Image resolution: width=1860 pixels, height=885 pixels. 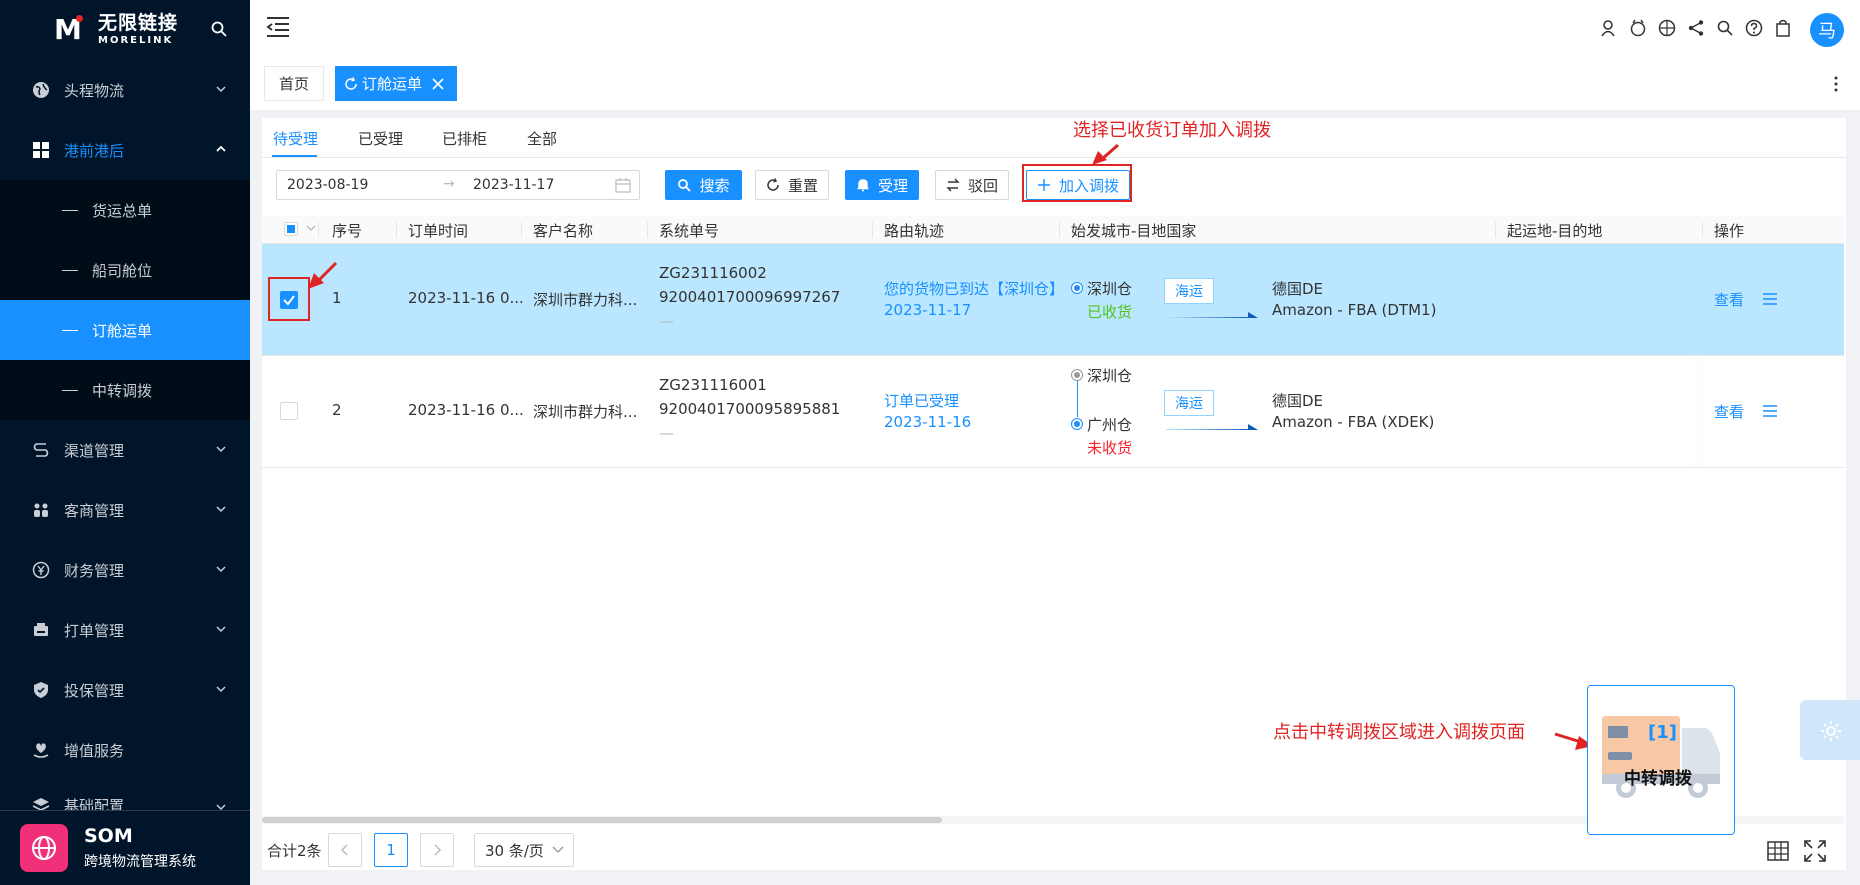 I want to click on refresh-icon, so click(x=351, y=83).